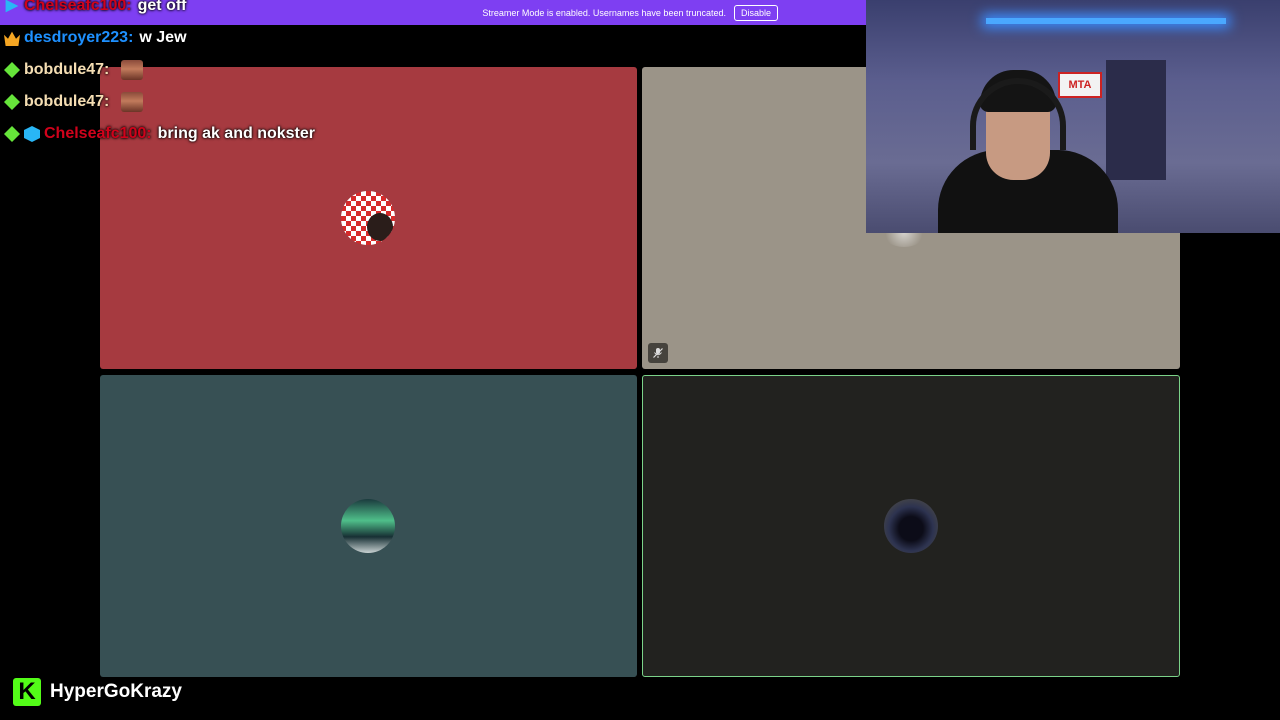 The image size is (1280, 720). I want to click on wall-sign: MTA, so click(1080, 85).